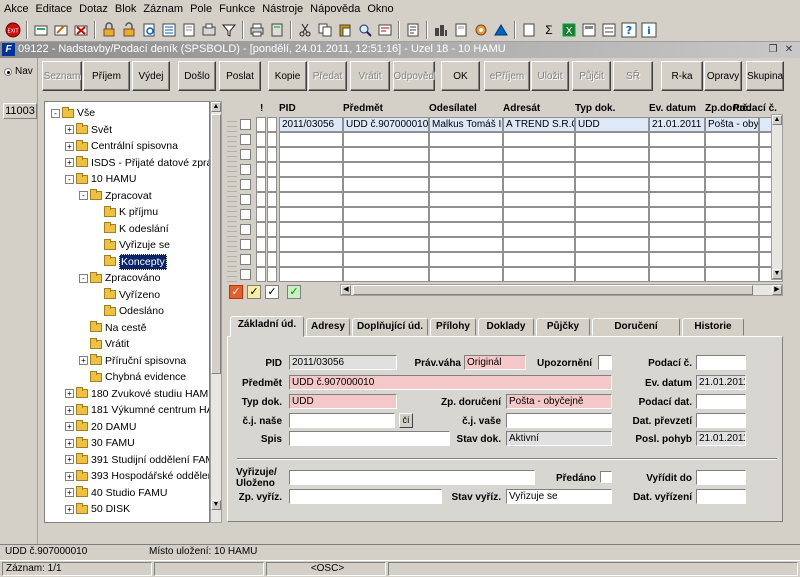  I want to click on grid-cell: A TREND S.R.O., so click(539, 124).